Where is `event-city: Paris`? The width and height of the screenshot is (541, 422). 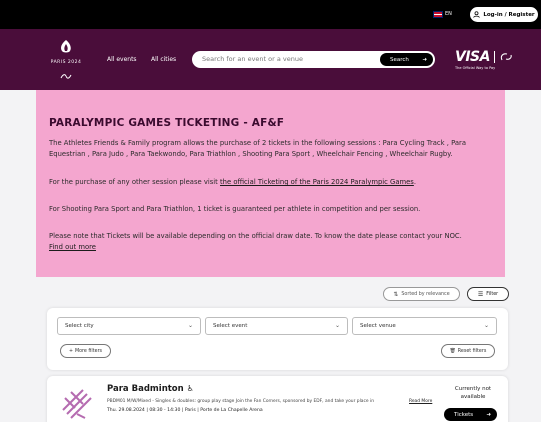 event-city: Paris is located at coordinates (190, 410).